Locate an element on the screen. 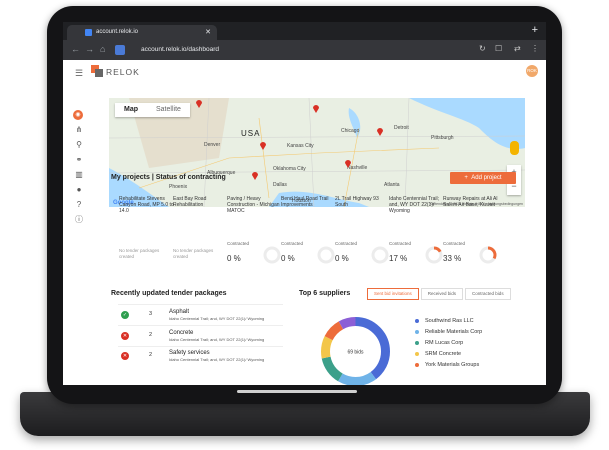 This screenshot has width=609, height=450. help-icon: ? is located at coordinates (79, 205).